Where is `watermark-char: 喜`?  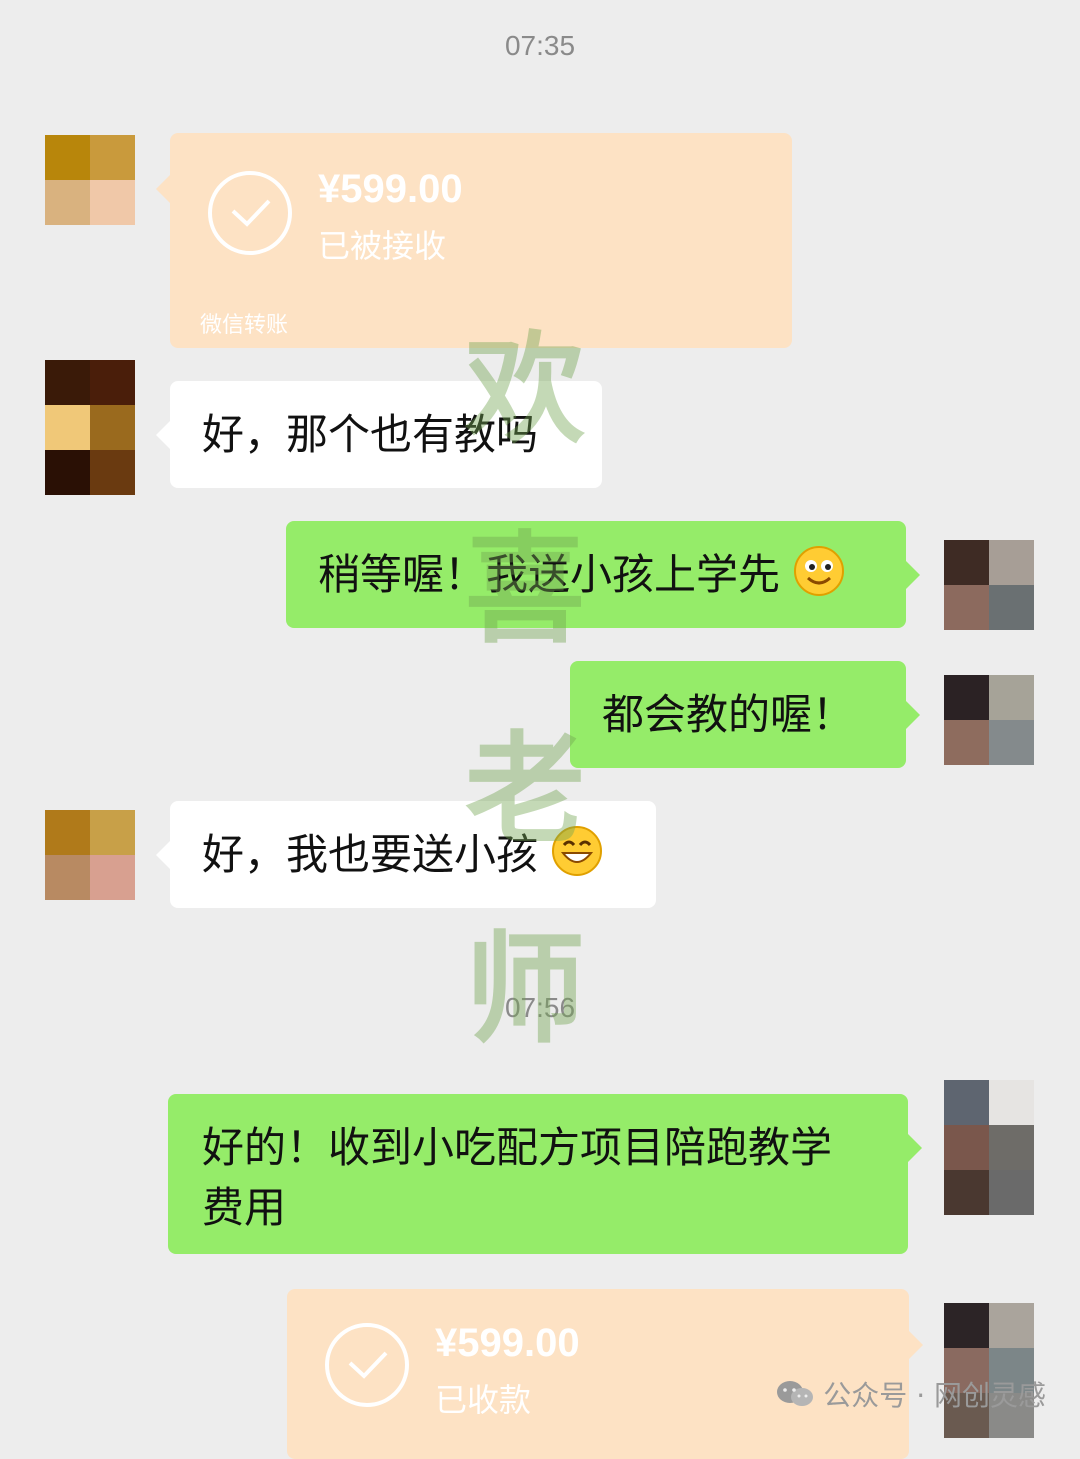
watermark-char: 喜 is located at coordinates (525, 589).